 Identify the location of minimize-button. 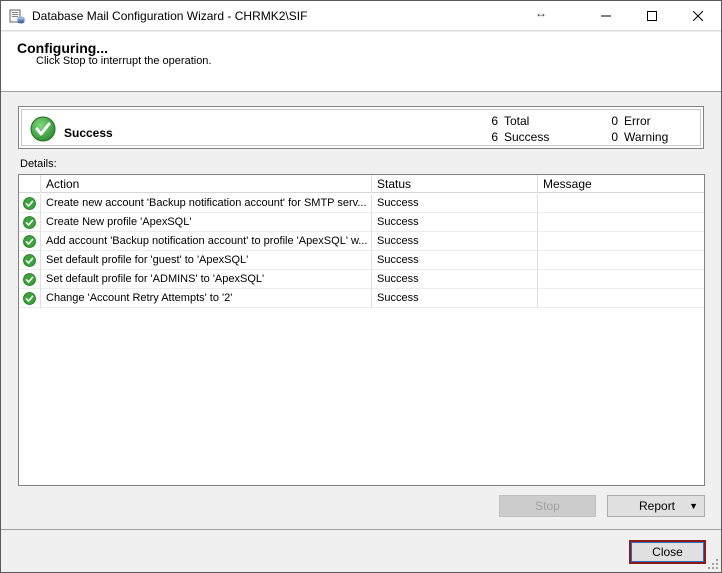
(606, 16).